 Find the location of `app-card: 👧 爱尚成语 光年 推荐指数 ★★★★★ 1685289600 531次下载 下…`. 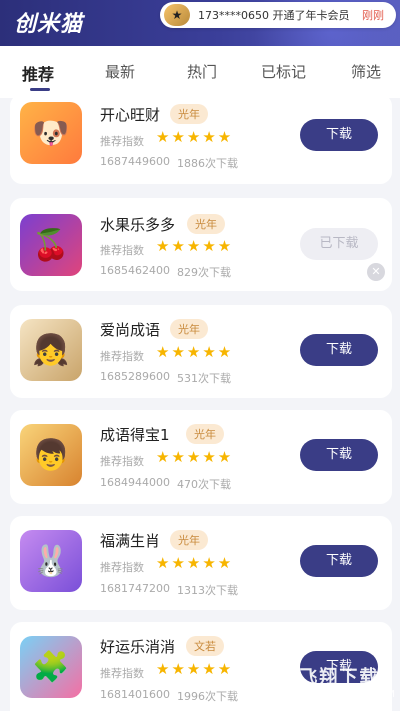

app-card: 👧 爱尚成语 光年 推荐指数 ★★★★★ 1685289600 531次下载 下… is located at coordinates (201, 351).